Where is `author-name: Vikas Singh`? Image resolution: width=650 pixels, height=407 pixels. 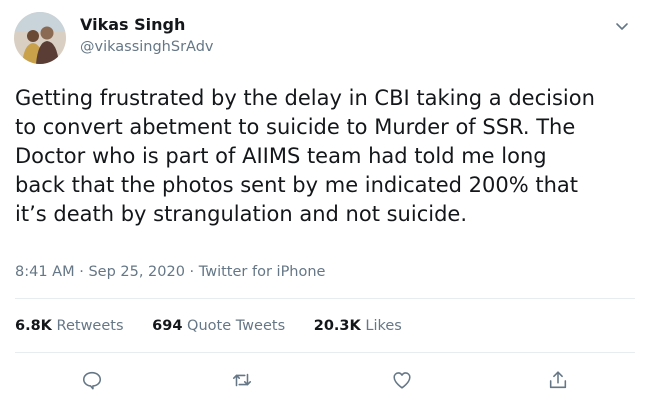 author-name: Vikas Singh is located at coordinates (132, 25).